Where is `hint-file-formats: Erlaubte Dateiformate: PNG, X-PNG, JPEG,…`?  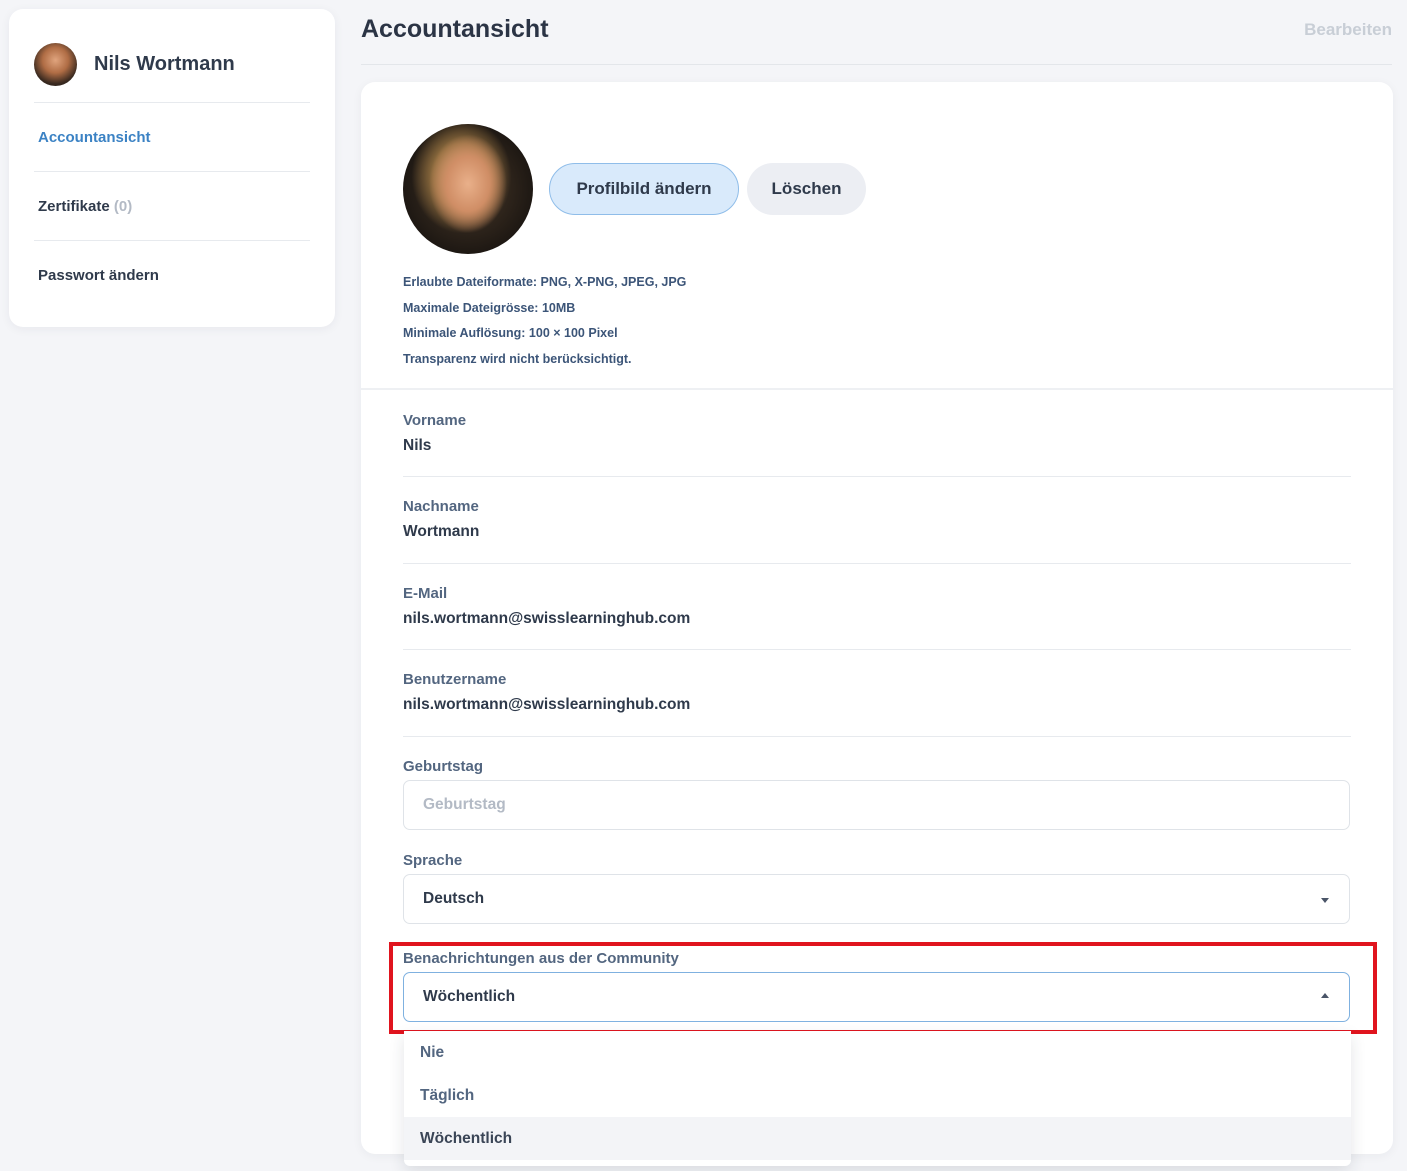 hint-file-formats: Erlaubte Dateiformate: PNG, X-PNG, JPEG,… is located at coordinates (545, 282).